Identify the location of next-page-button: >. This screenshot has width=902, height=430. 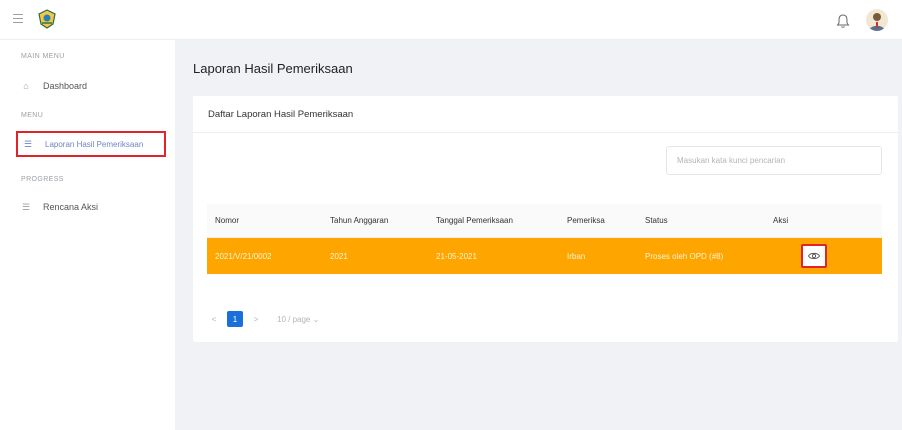
(256, 319).